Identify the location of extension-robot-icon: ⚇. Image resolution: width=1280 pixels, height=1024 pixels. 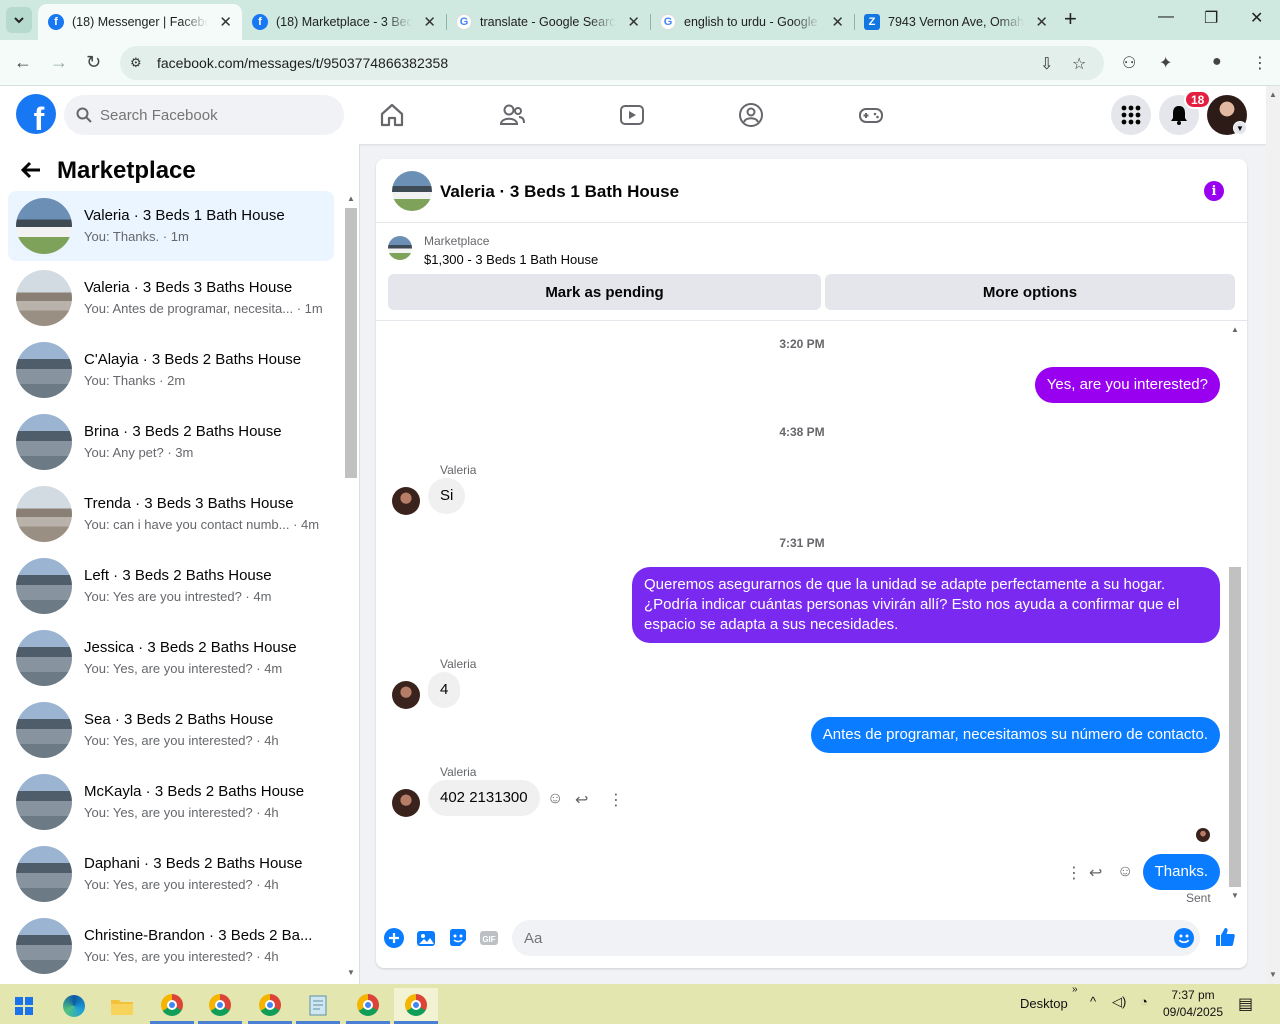
(1129, 63).